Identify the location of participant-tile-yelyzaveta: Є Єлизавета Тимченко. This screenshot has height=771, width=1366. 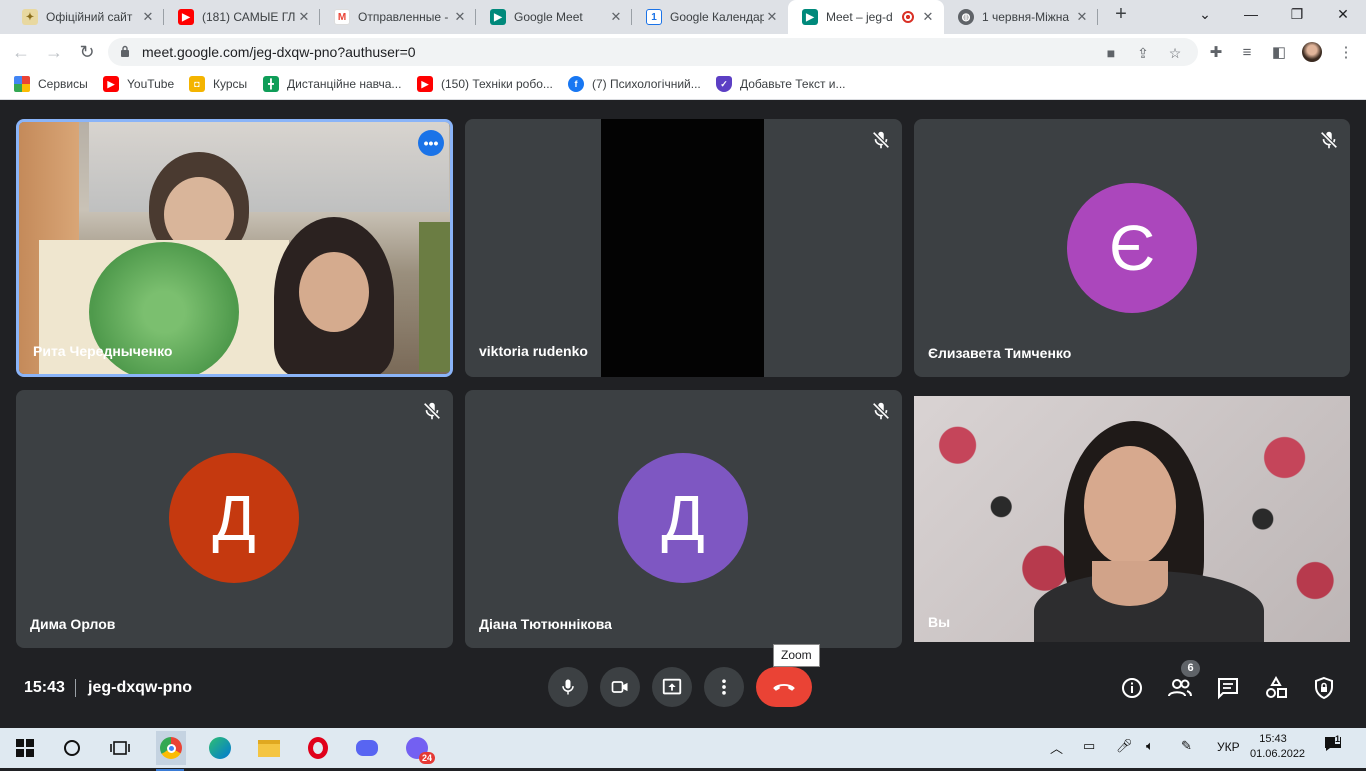
(1132, 248).